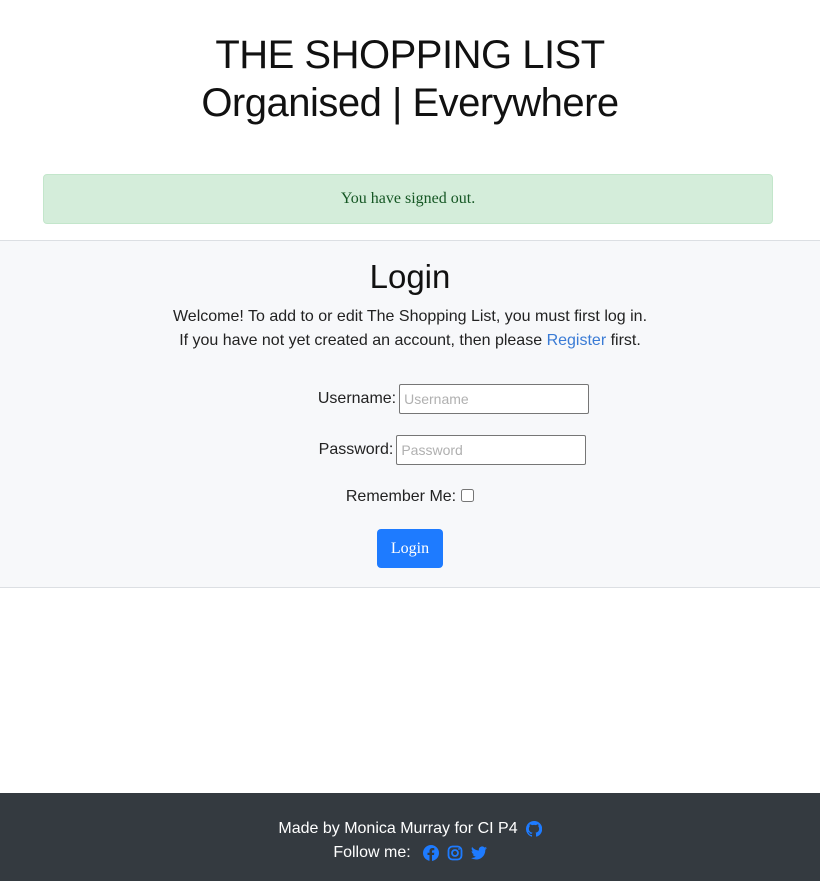  Describe the element at coordinates (401, 496) in the screenshot. I see `remember-label: Remember Me:` at that location.